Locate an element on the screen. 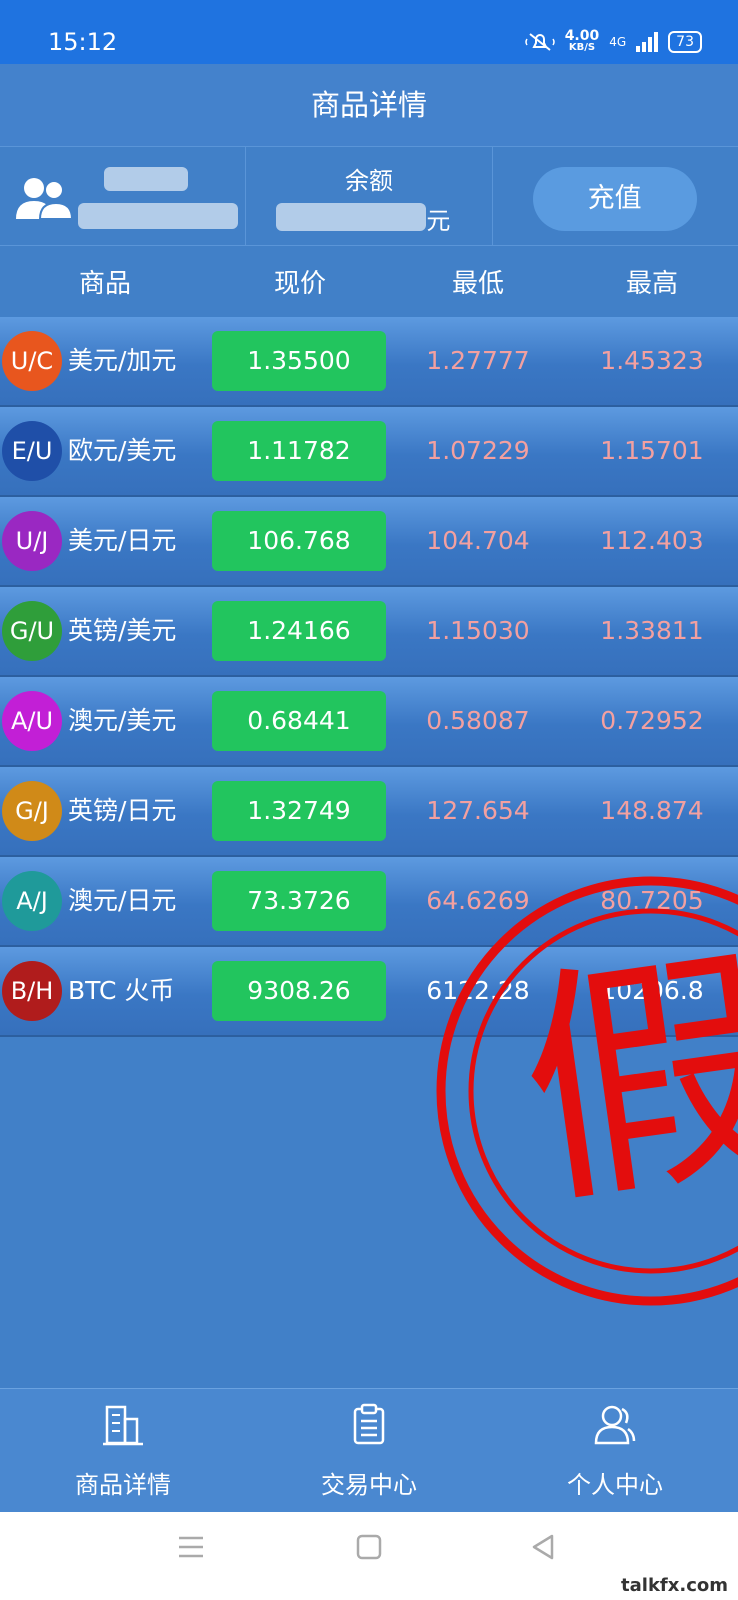 The image size is (738, 1600). current-price: 1.24166 is located at coordinates (299, 631).